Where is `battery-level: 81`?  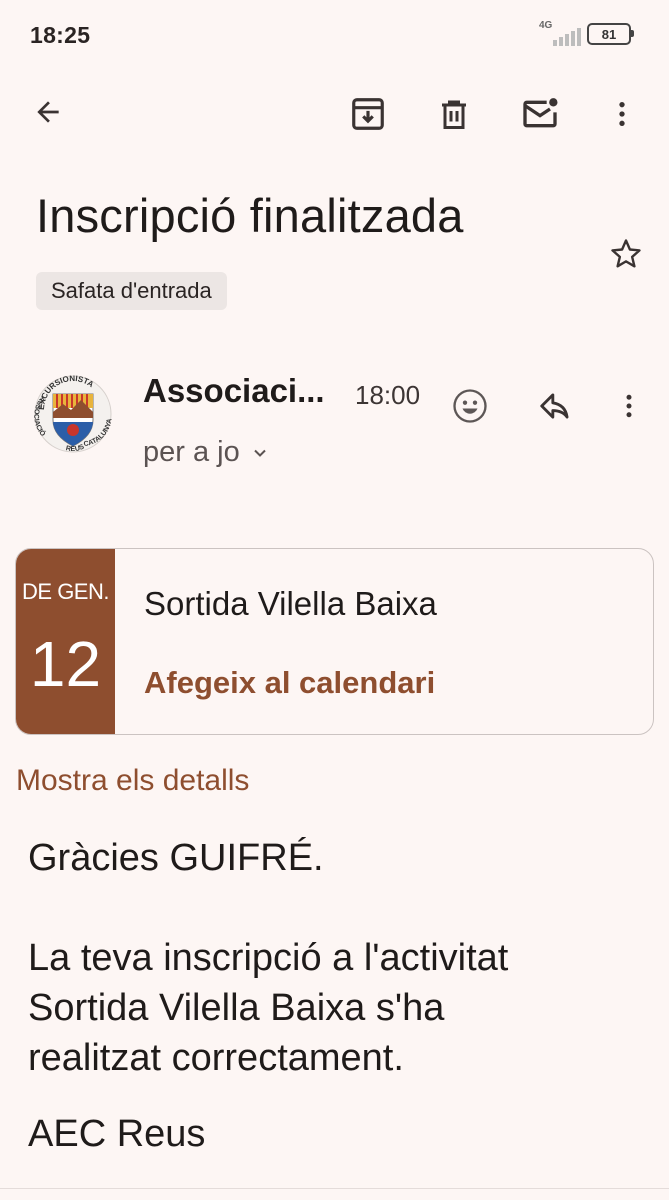
battery-level: 81 is located at coordinates (609, 34).